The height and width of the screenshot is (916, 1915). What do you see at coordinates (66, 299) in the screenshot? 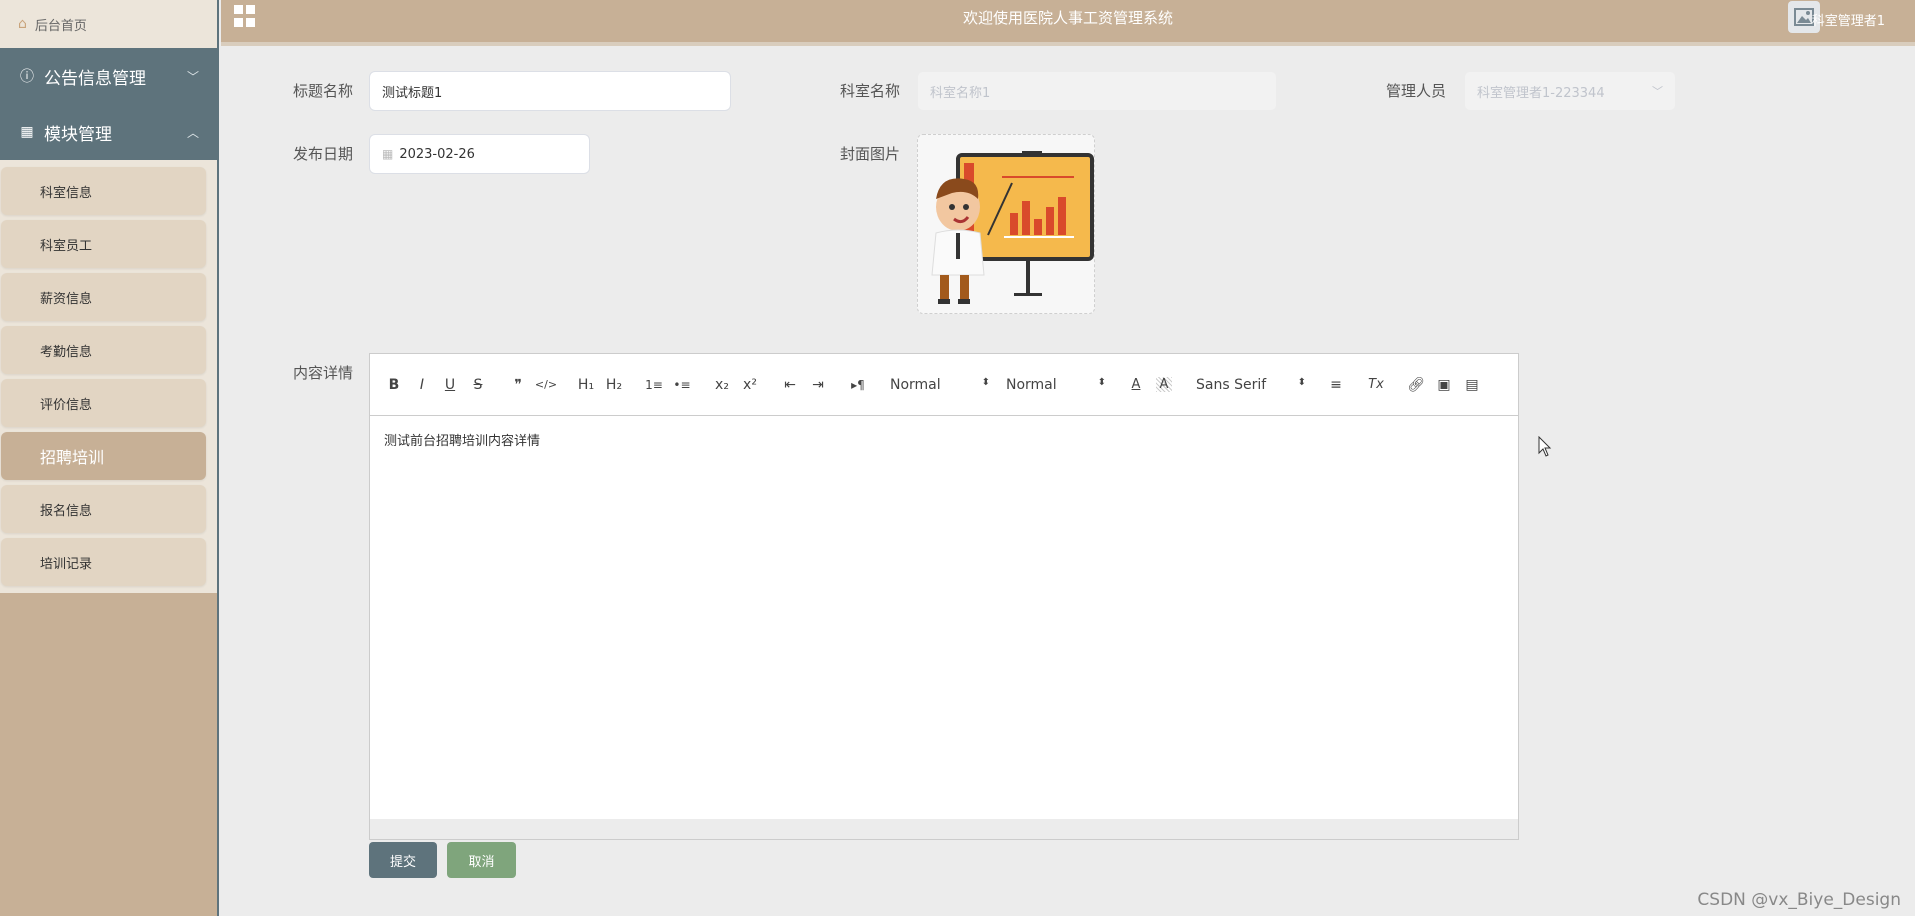
I see `sidebar-item-label: 薪资信息` at bounding box center [66, 299].